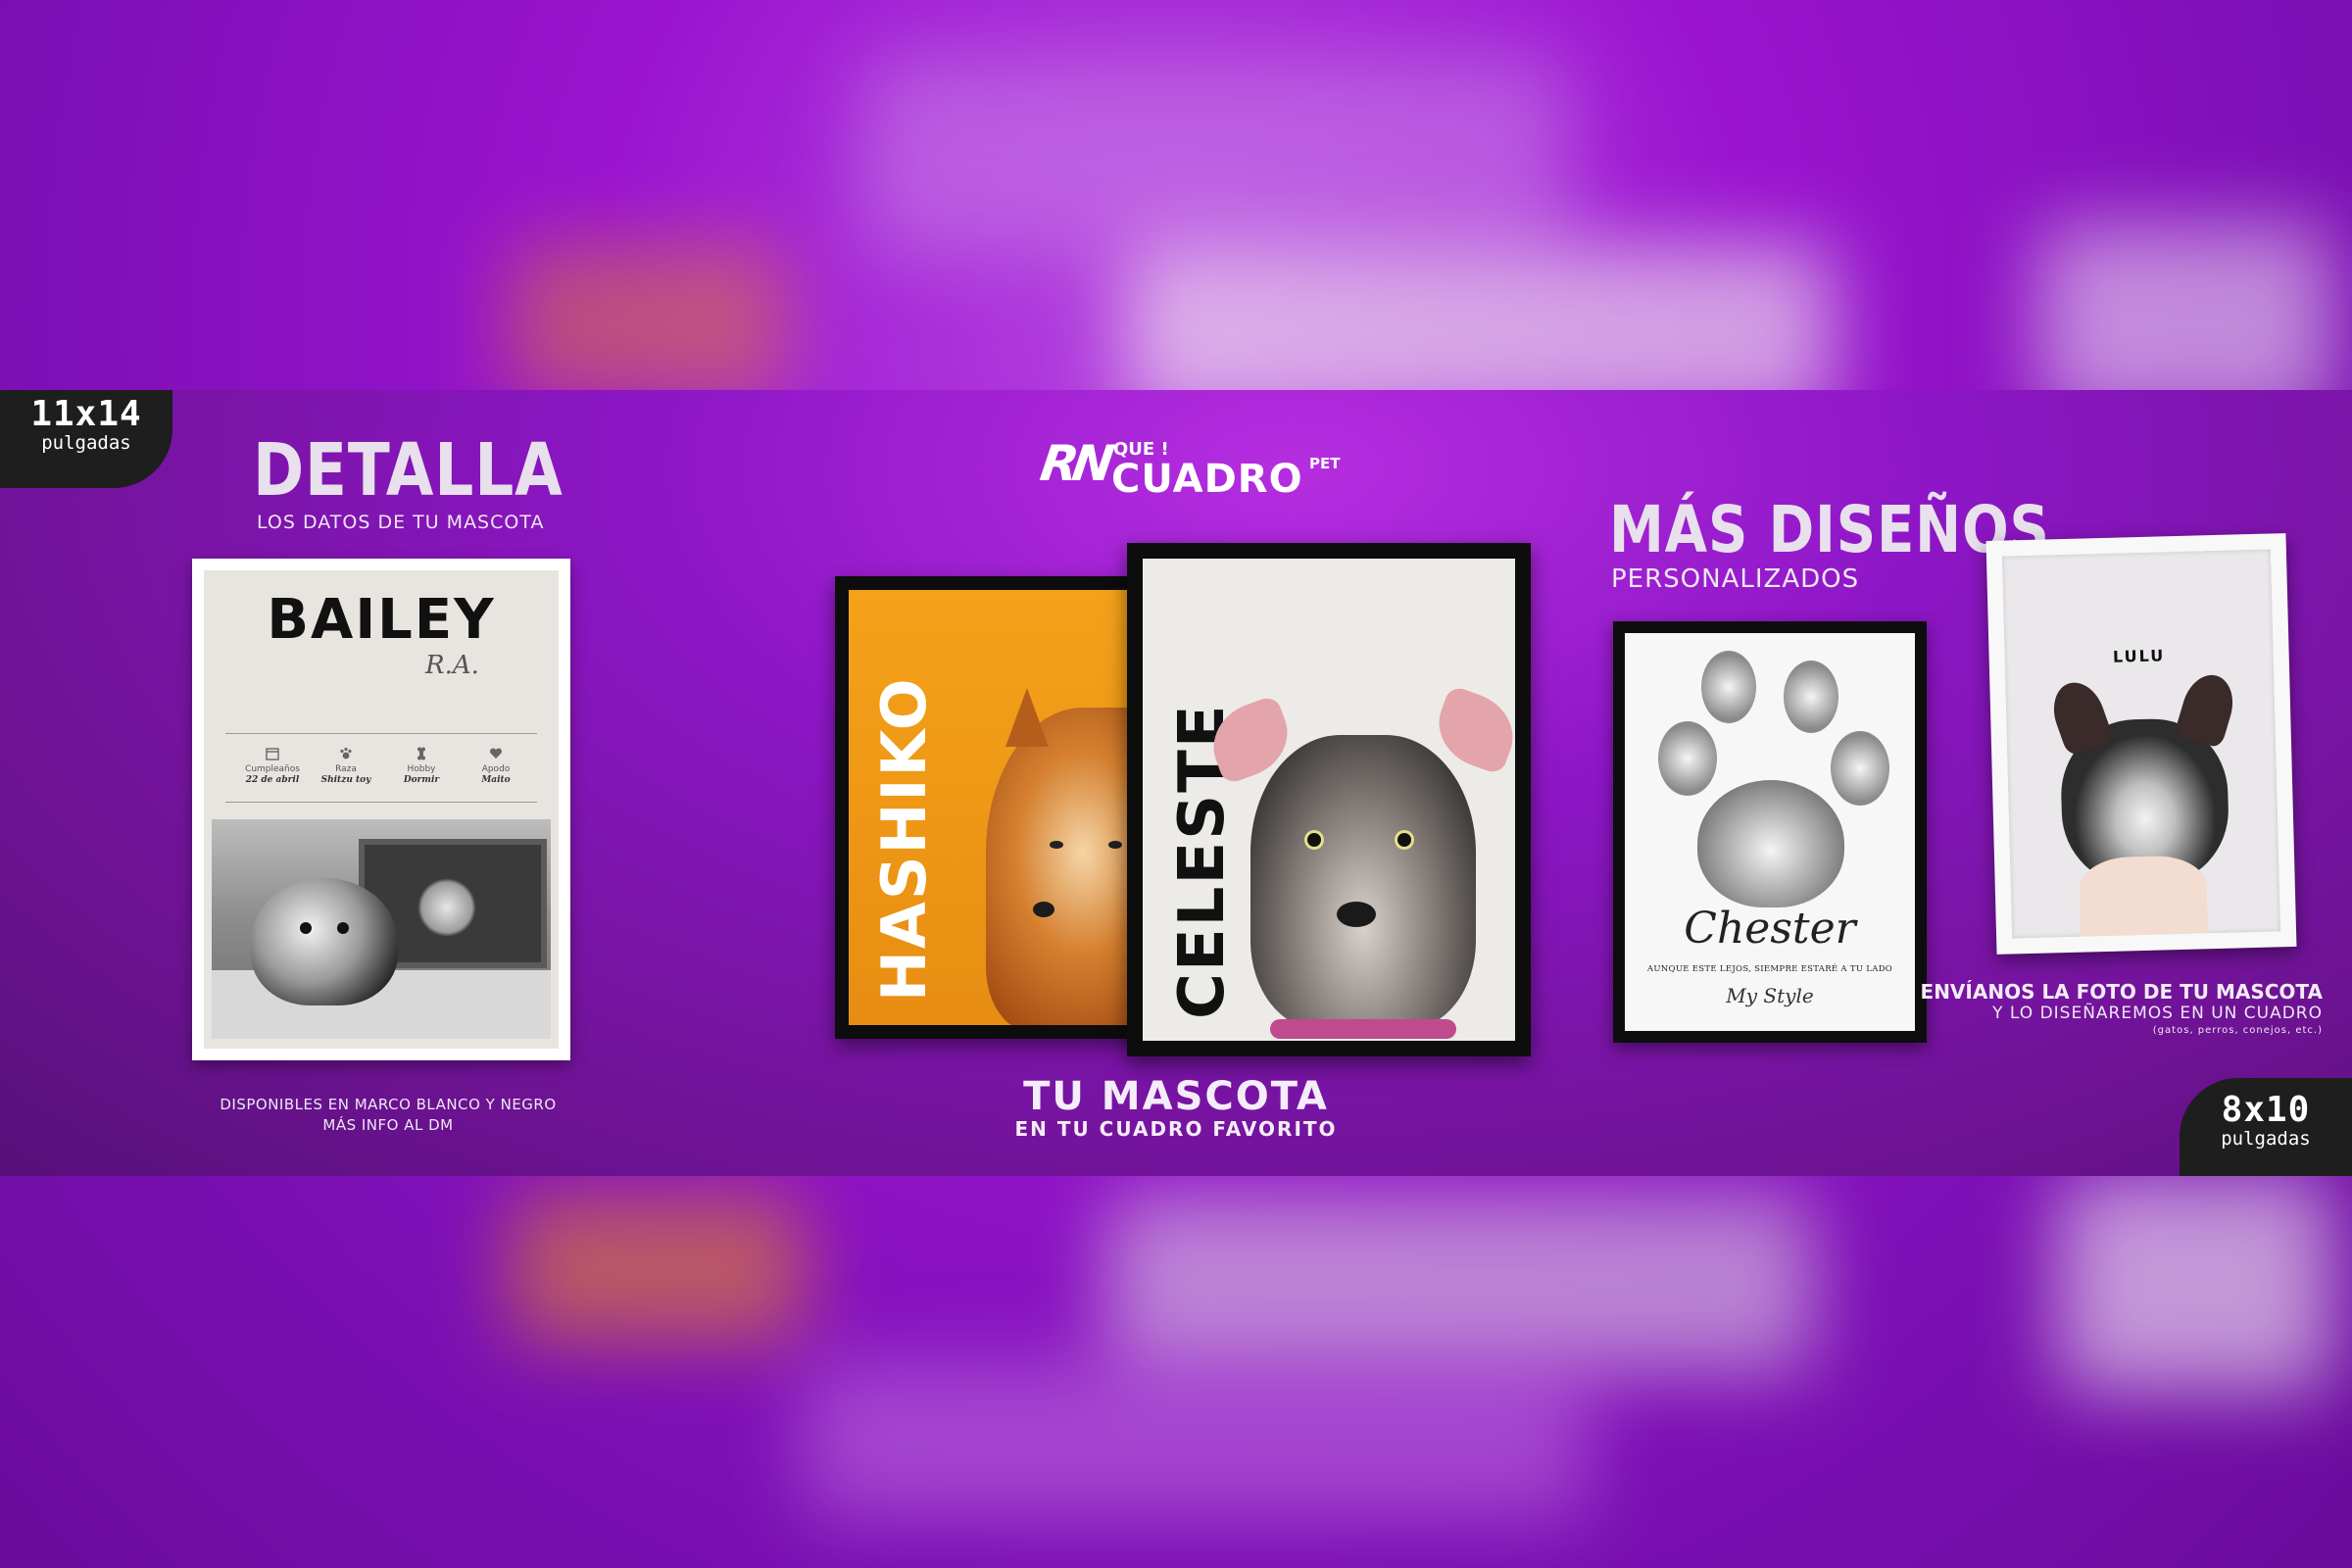 The image size is (2352, 1568). I want to click on schnauzer-collar, so click(1363, 1029).